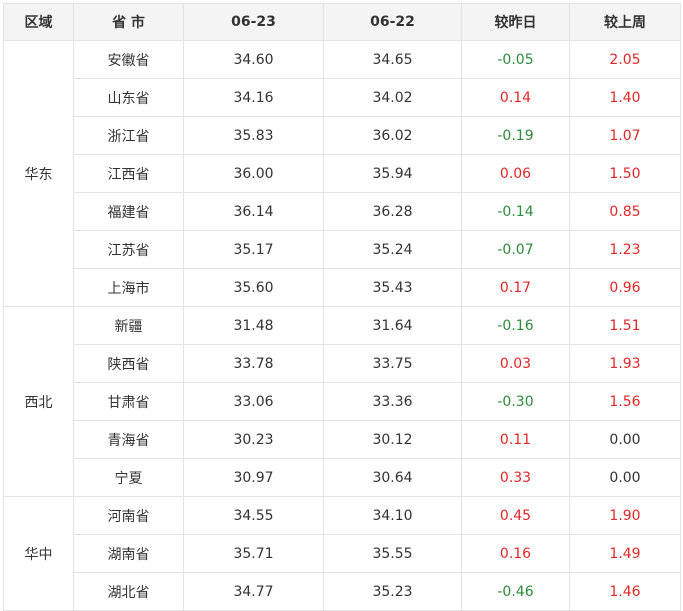 The height and width of the screenshot is (611, 683). Describe the element at coordinates (392, 363) in the screenshot. I see `price-0622-cell: 33.75` at that location.